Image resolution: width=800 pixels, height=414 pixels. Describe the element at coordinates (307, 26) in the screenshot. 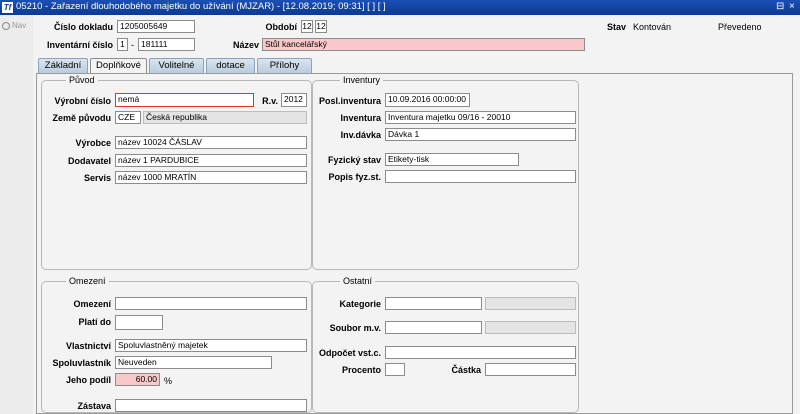

I see `obdobi-field-a: 12` at that location.